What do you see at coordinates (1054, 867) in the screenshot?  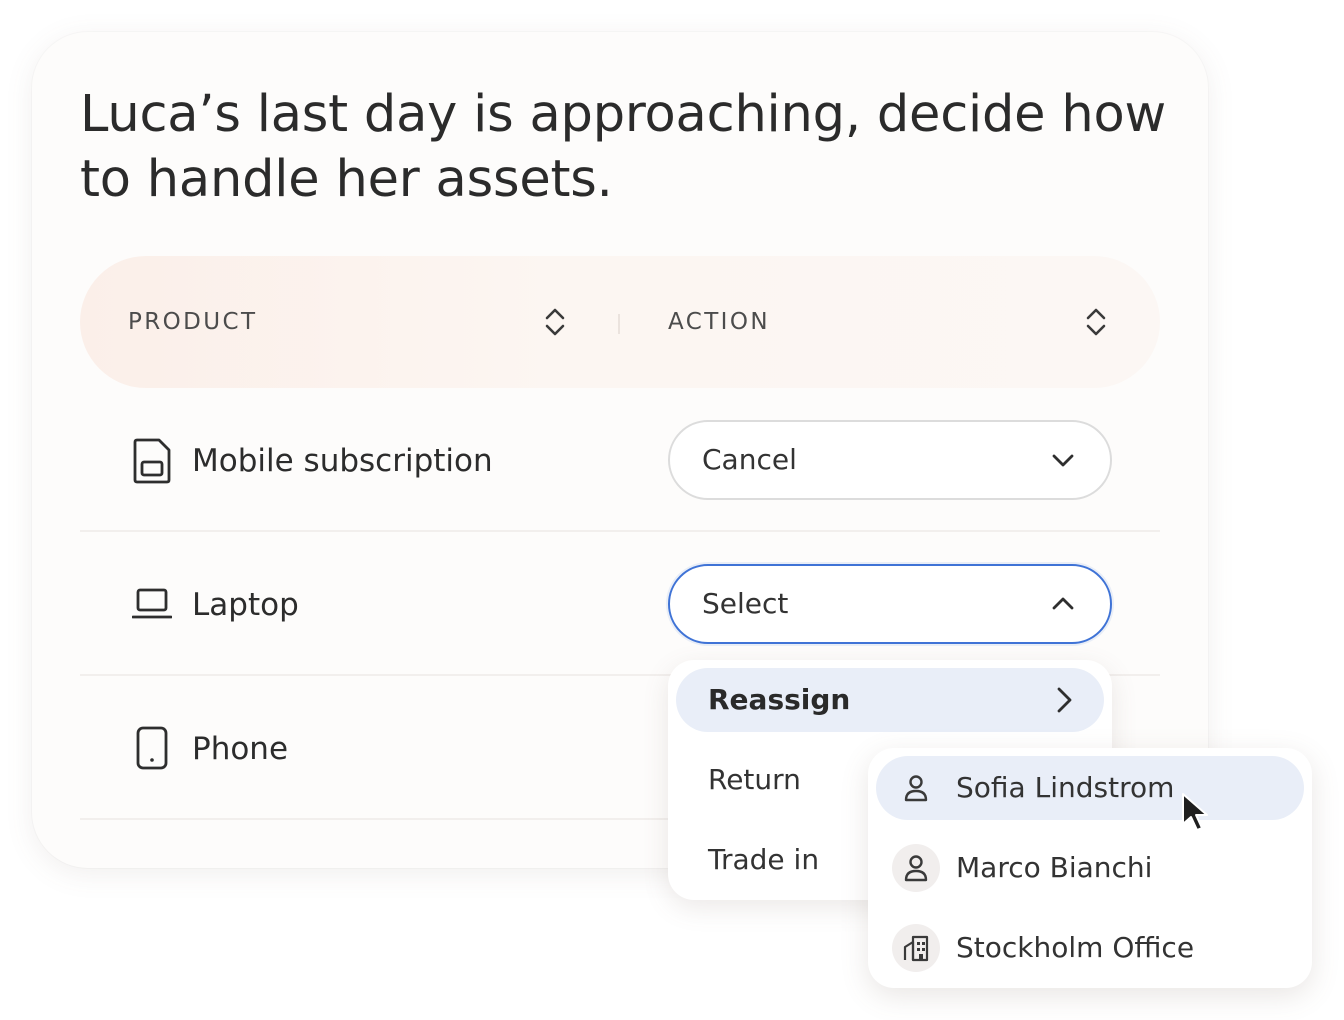 I see `reassign-option-label: Marco Bianchi` at bounding box center [1054, 867].